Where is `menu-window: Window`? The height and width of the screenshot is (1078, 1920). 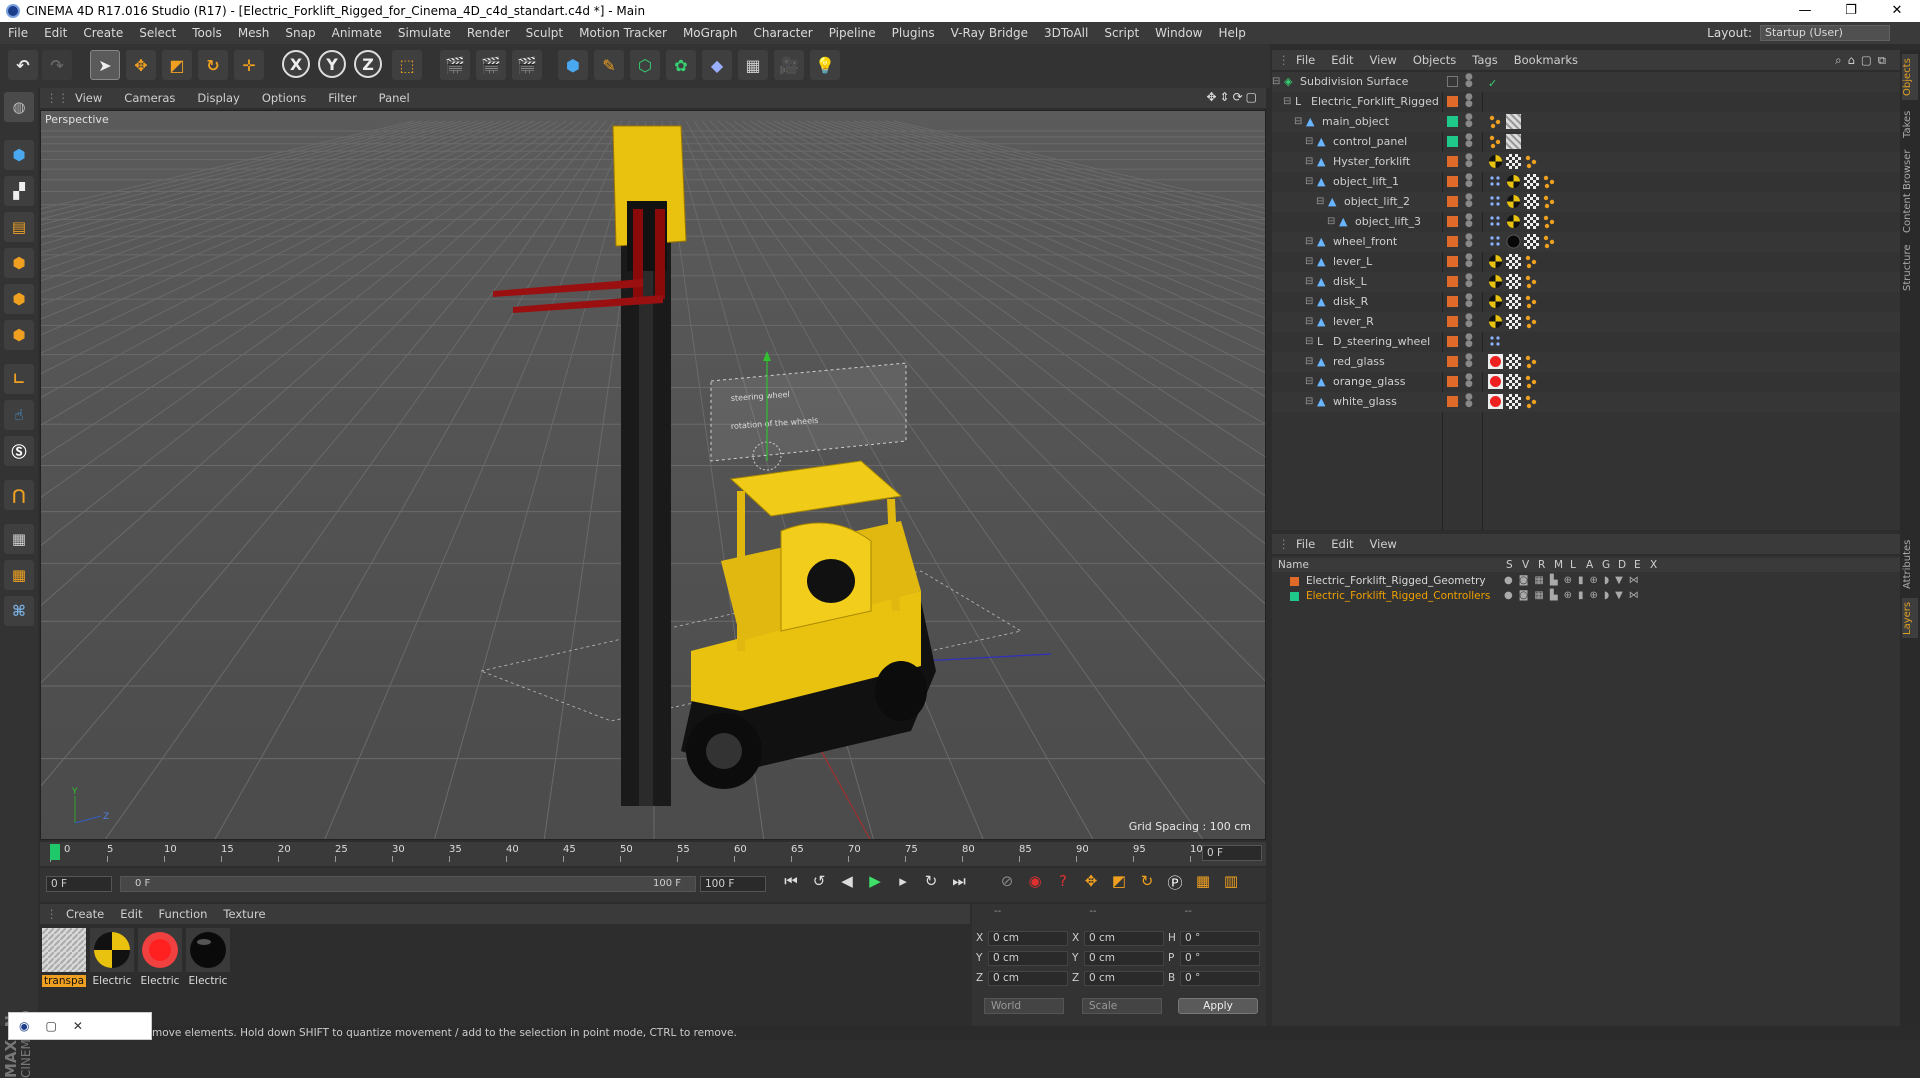 menu-window: Window is located at coordinates (1178, 33).